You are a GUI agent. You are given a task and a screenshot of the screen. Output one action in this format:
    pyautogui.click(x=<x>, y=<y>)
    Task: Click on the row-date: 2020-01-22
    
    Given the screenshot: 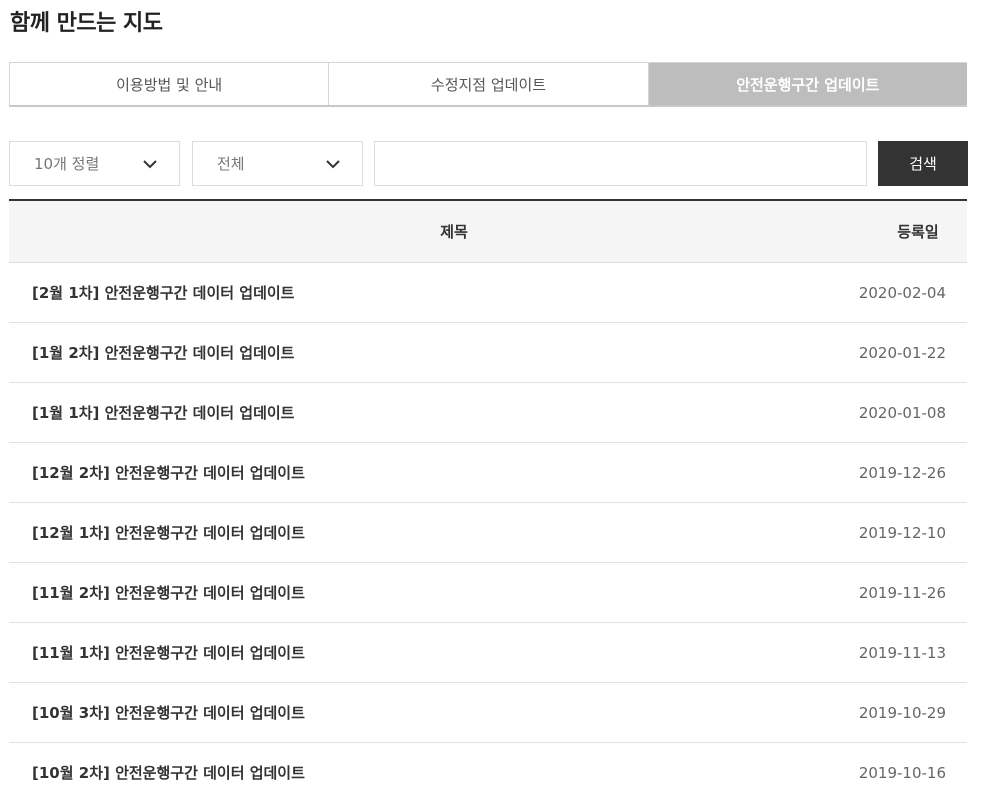 What is the action you would take?
    pyautogui.click(x=902, y=352)
    